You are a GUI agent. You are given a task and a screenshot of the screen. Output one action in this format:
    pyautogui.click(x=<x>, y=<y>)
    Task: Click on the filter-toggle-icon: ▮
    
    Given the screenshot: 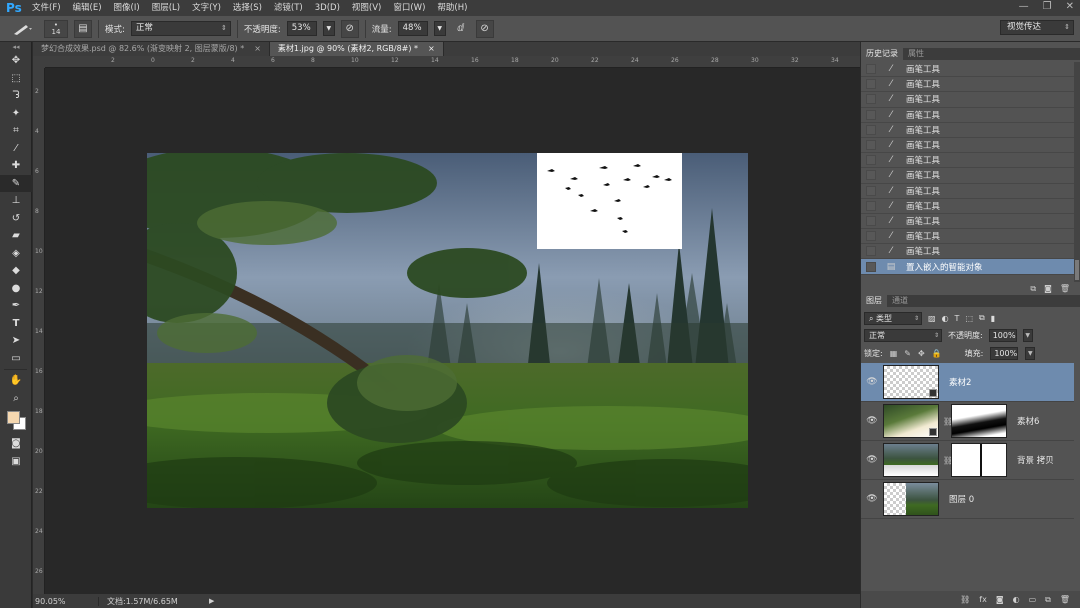 What is the action you would take?
    pyautogui.click(x=993, y=318)
    